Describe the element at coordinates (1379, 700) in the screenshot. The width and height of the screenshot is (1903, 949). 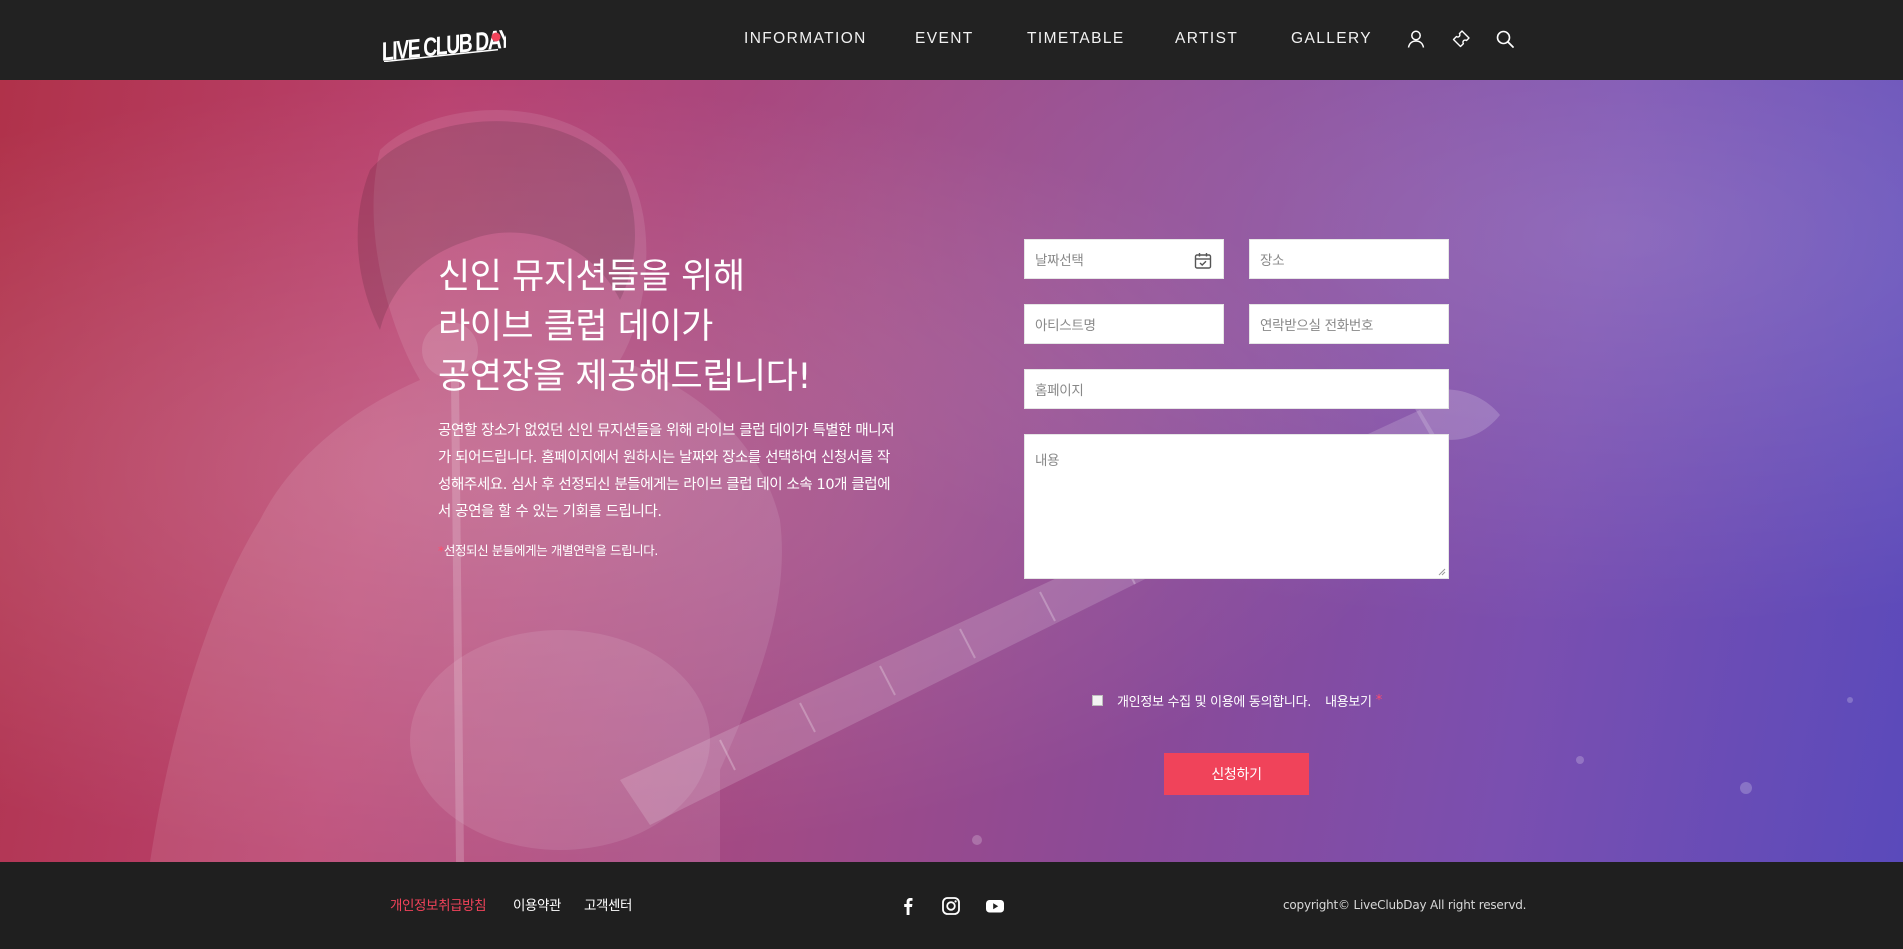
I see `required-marker: *` at that location.